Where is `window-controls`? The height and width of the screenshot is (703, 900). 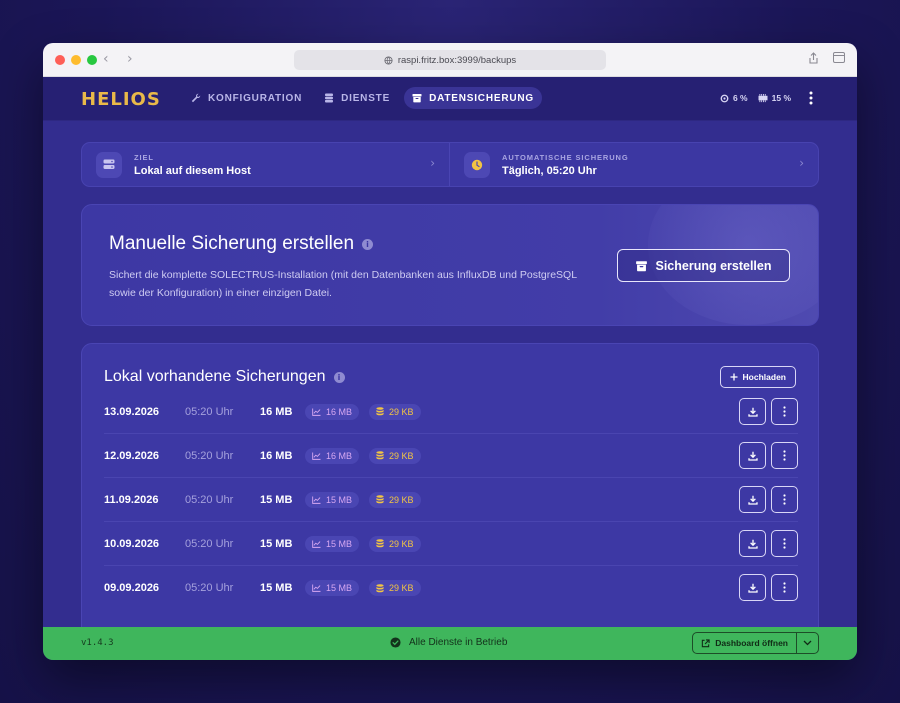
window-controls is located at coordinates (76, 60).